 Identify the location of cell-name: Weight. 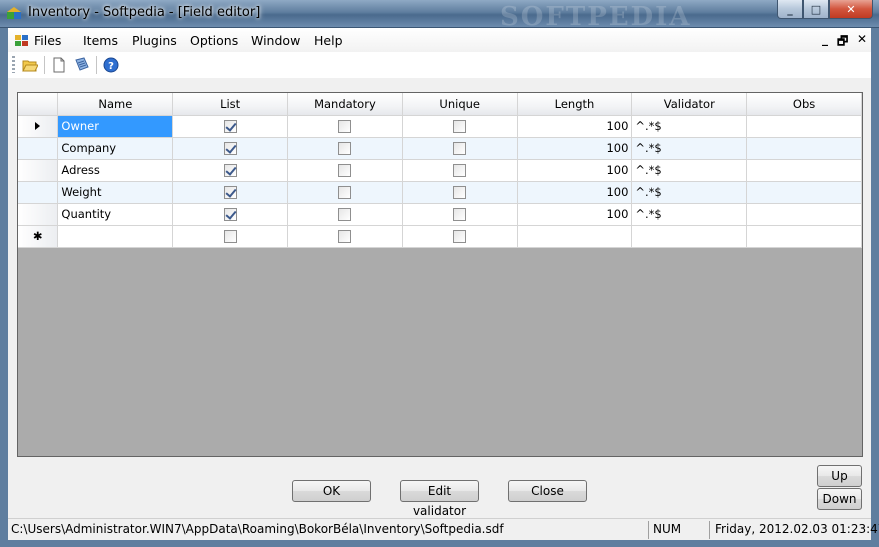
(115, 192).